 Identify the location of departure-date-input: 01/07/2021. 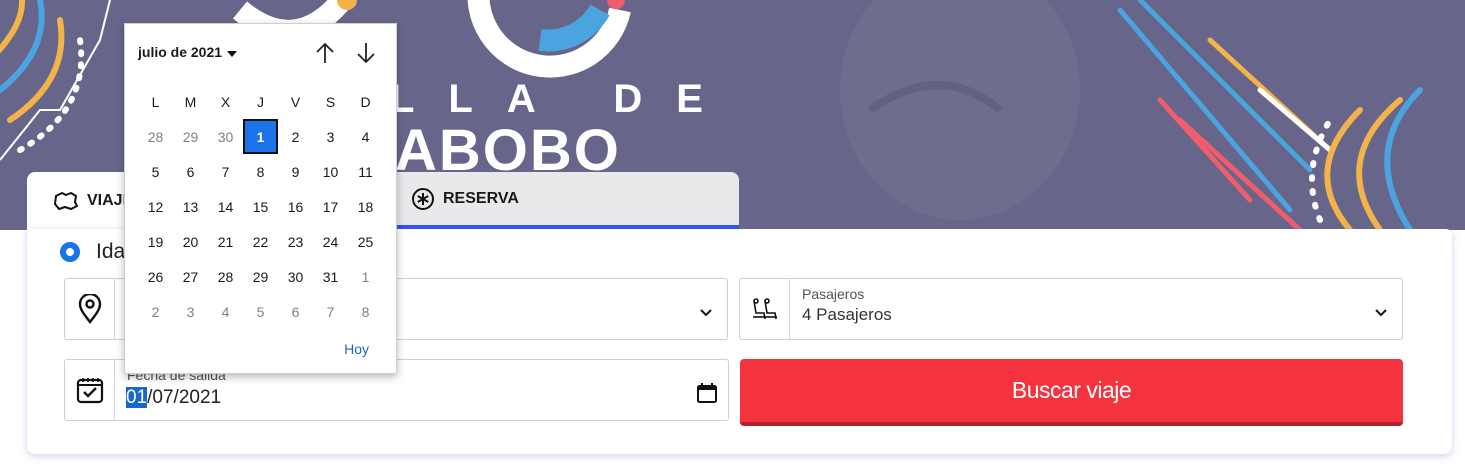
(173, 398).